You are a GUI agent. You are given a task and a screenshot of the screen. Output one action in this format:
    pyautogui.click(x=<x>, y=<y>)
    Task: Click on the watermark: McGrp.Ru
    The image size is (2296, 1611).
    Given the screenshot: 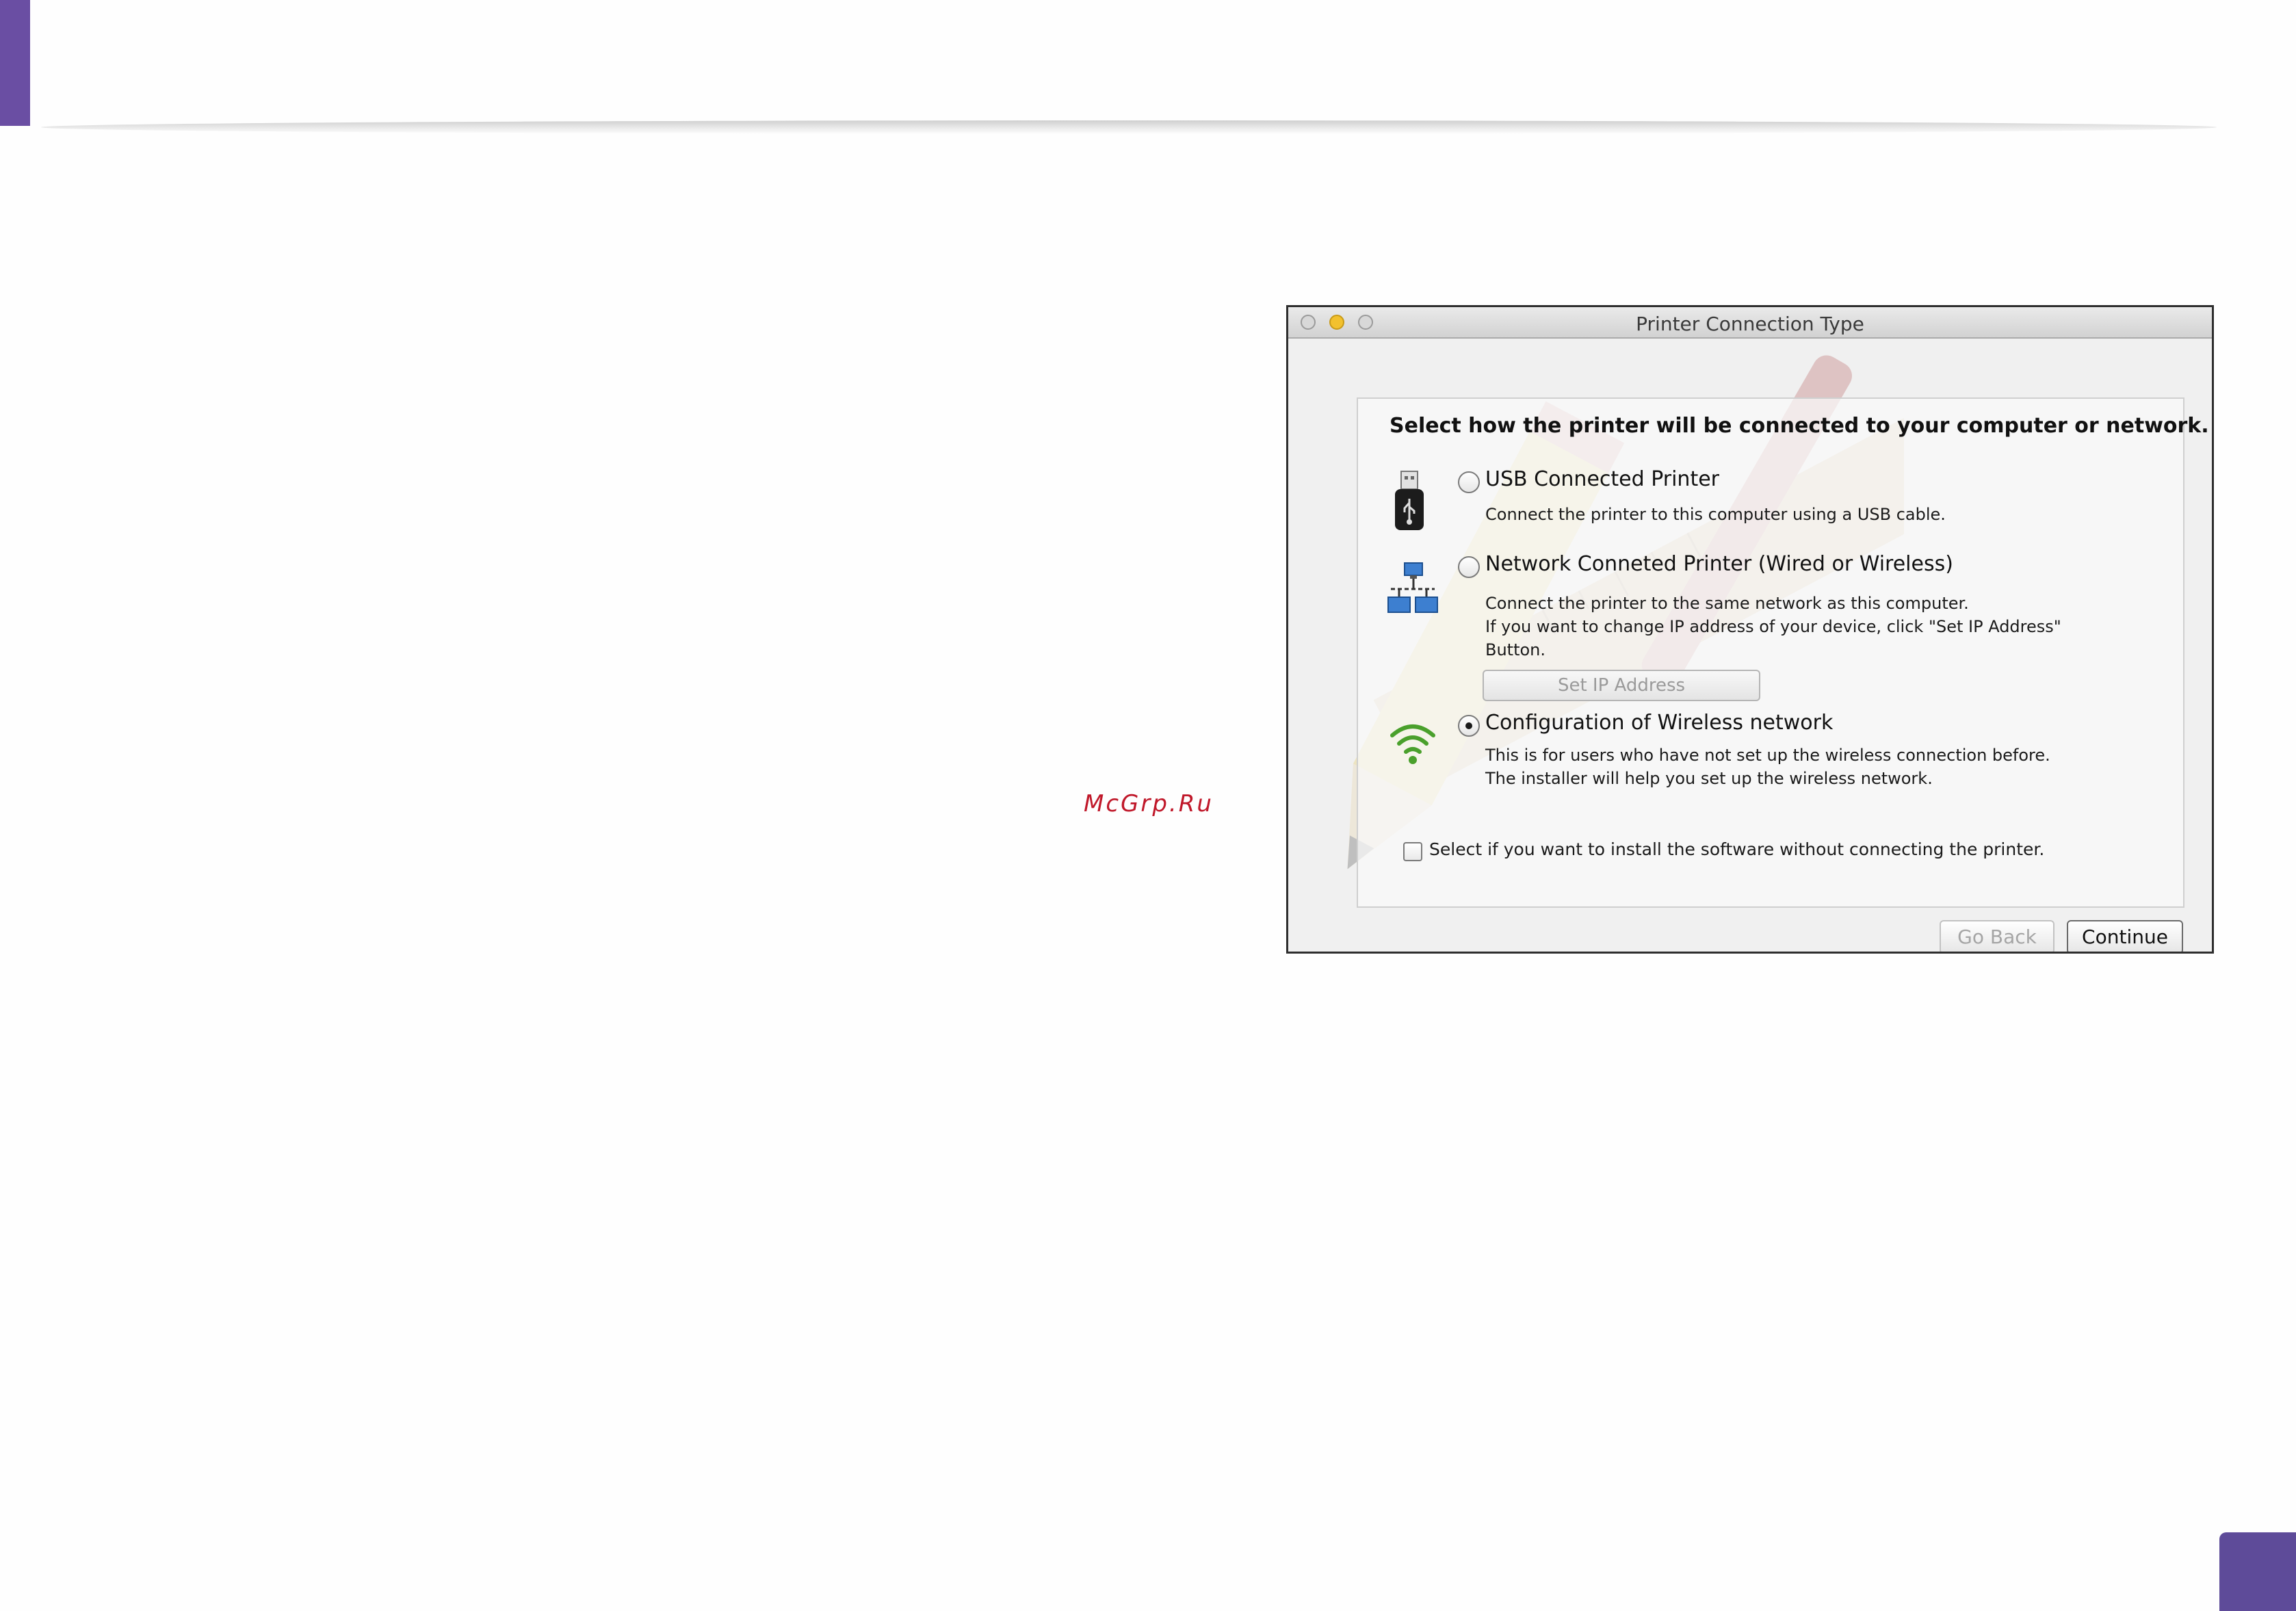 What is the action you would take?
    pyautogui.click(x=1149, y=803)
    